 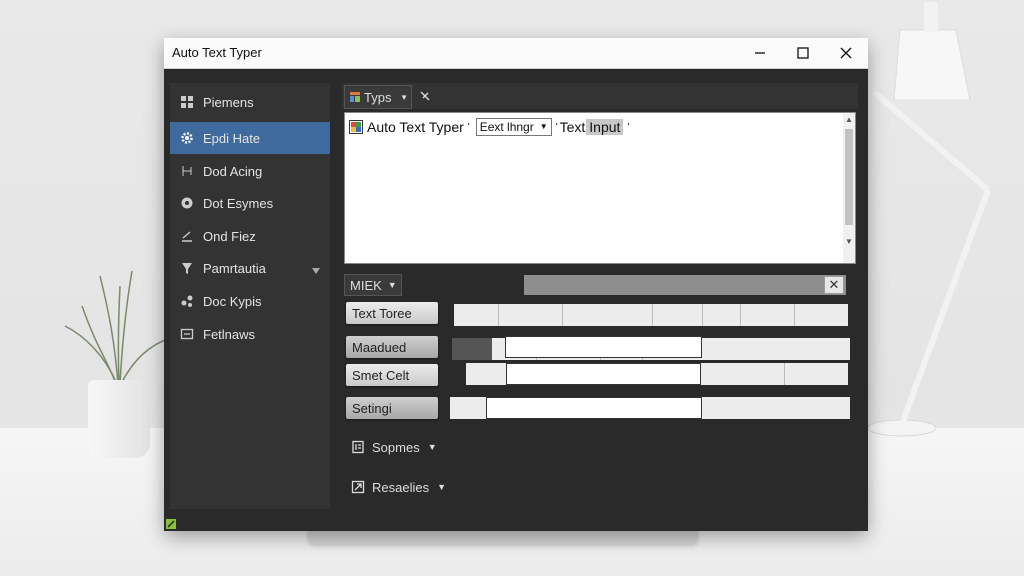 I want to click on tab-types-label: Typs, so click(x=378, y=97).